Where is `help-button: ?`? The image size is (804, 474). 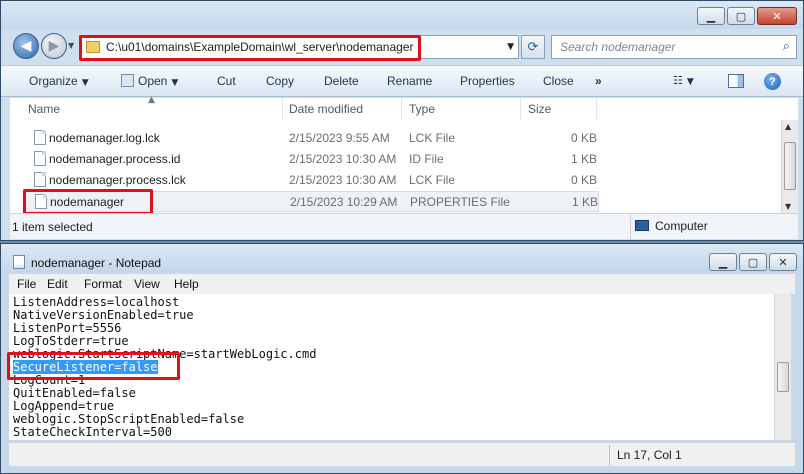
help-button: ? is located at coordinates (772, 81).